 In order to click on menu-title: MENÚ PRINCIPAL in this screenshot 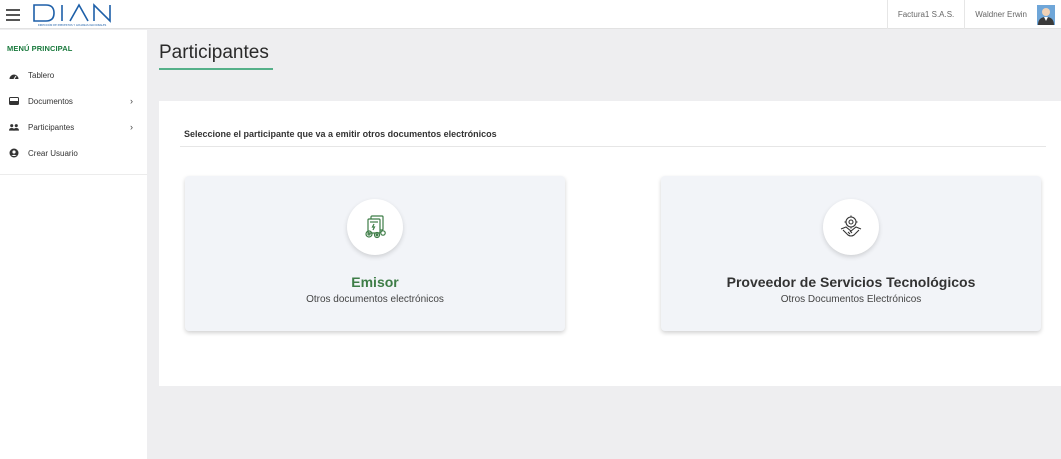, I will do `click(40, 48)`.